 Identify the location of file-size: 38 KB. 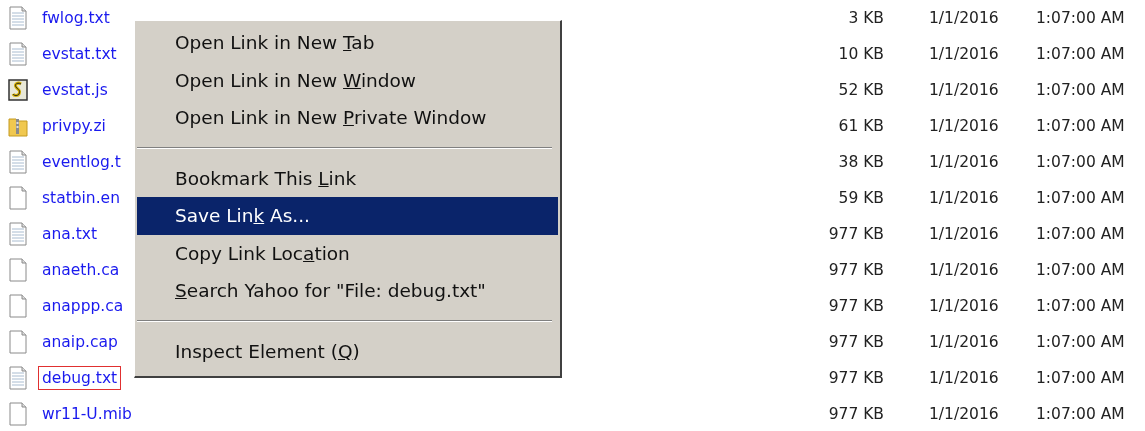
(860, 162).